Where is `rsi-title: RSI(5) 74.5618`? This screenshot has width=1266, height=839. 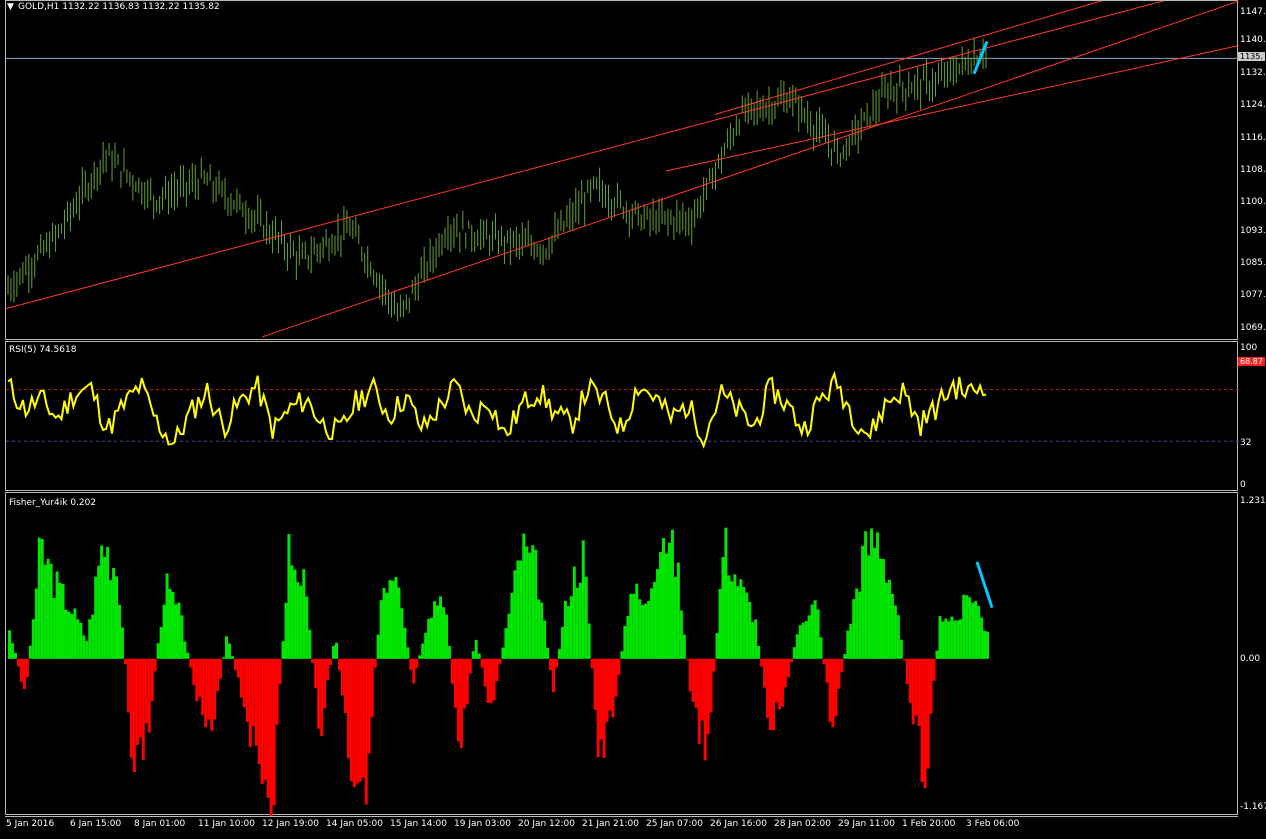
rsi-title: RSI(5) 74.5618 is located at coordinates (43, 350).